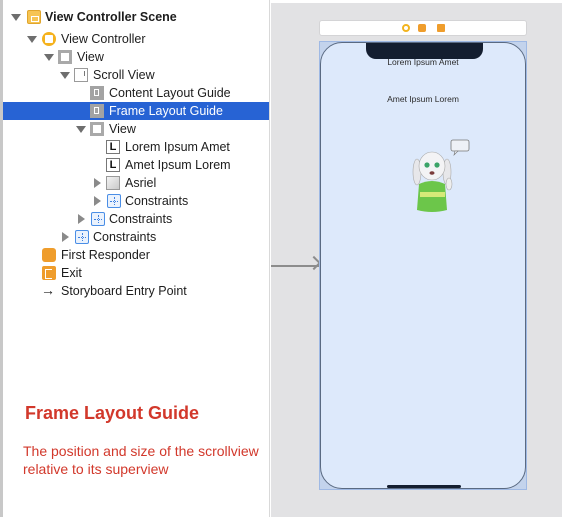  I want to click on mouth, so click(432, 173).